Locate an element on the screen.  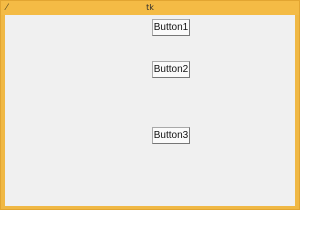
button2: Button2 is located at coordinates (171, 69).